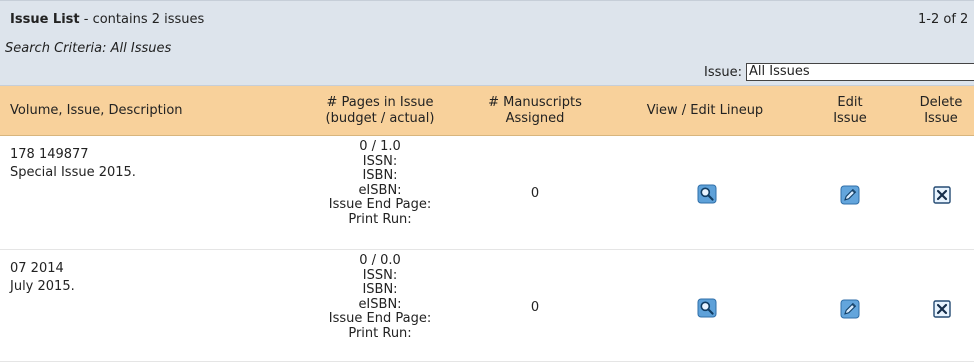 This screenshot has width=974, height=362. What do you see at coordinates (860, 72) in the screenshot?
I see `issue-select: All Issues` at bounding box center [860, 72].